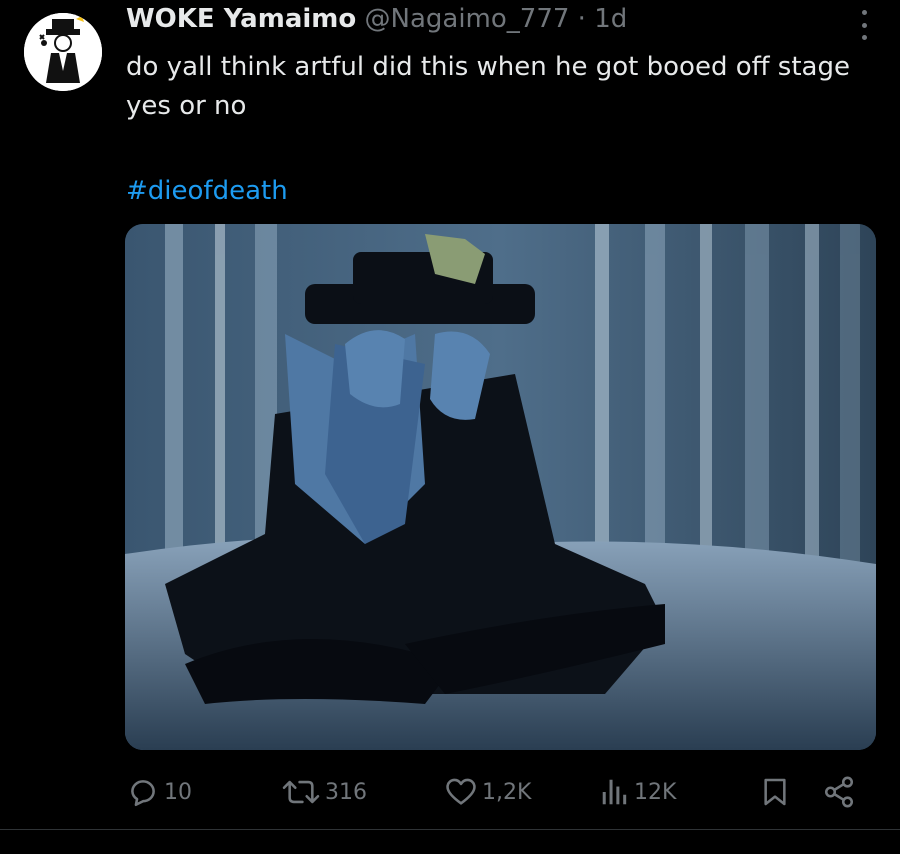 This screenshot has height=854, width=900. I want to click on avatar-image, so click(63, 52).